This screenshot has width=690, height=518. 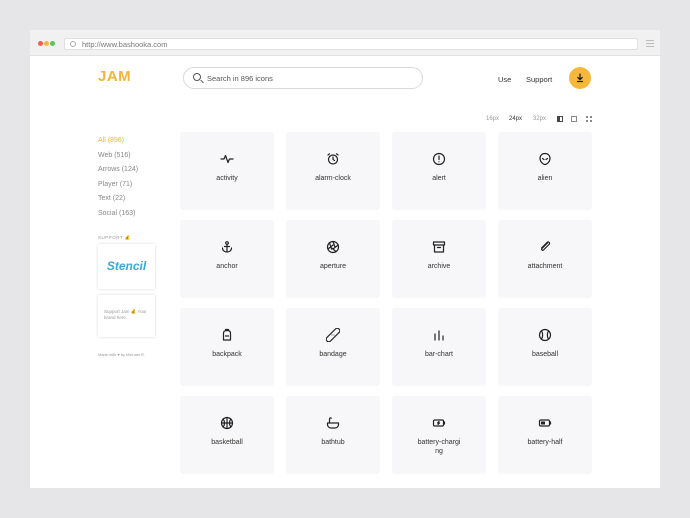 What do you see at coordinates (111, 198) in the screenshot?
I see `sidebar-category: Text (22)` at bounding box center [111, 198].